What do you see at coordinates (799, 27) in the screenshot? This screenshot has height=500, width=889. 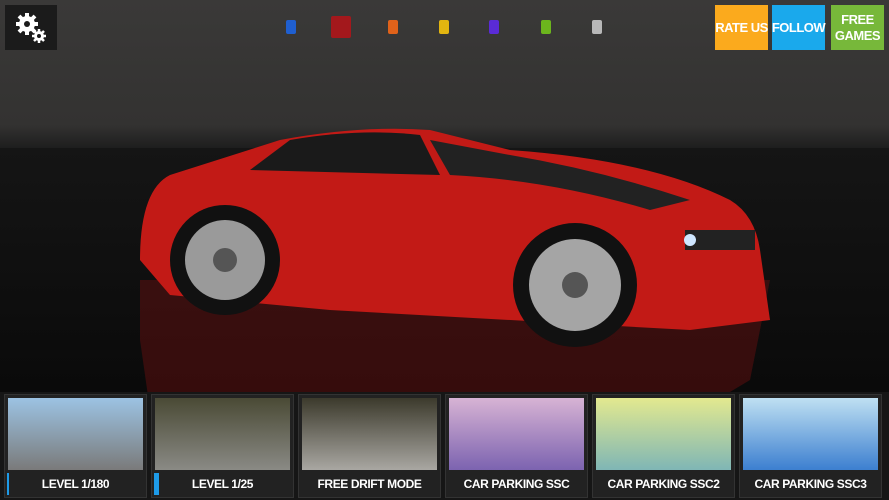 I see `follow-button: FOLLOW` at bounding box center [799, 27].